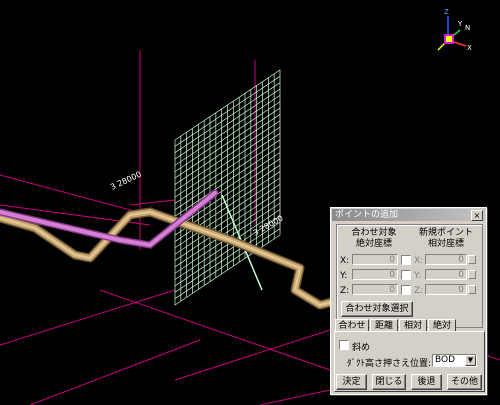 The height and width of the screenshot is (405, 500). What do you see at coordinates (470, 360) in the screenshot?
I see `chevron-down-icon: ▼` at bounding box center [470, 360].